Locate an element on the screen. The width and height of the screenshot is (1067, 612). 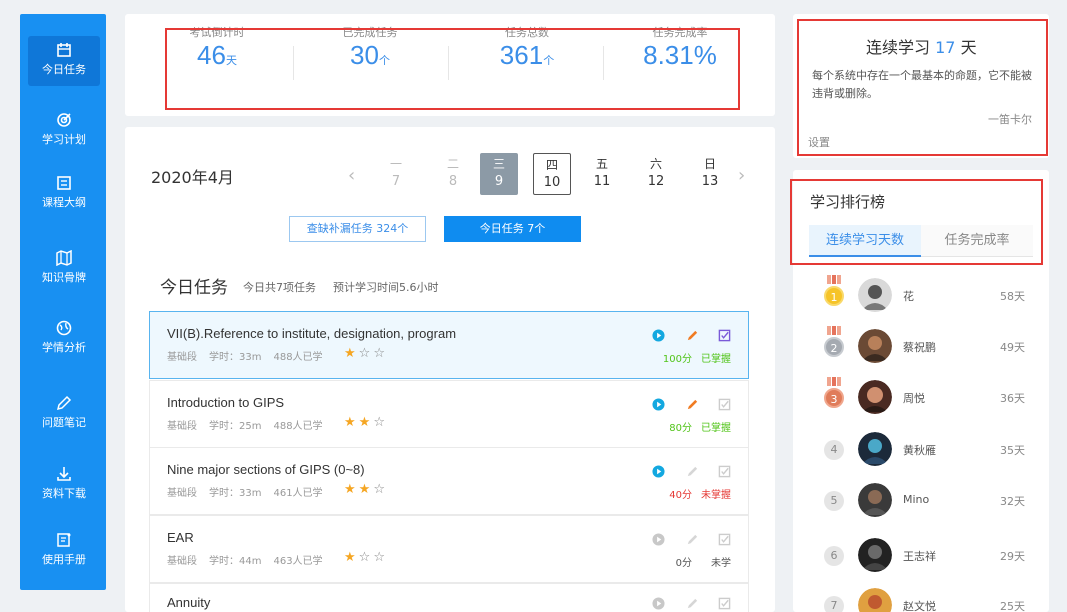
calendar-day-today: 三9 is located at coordinates (499, 174).